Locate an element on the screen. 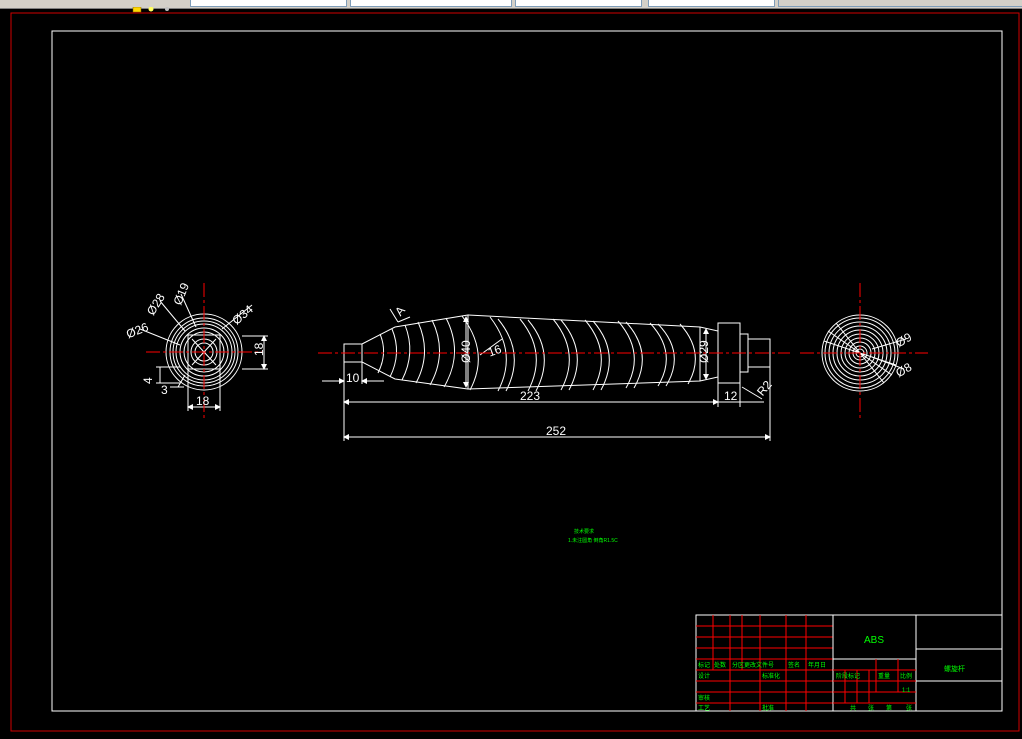 The height and width of the screenshot is (739, 1022). tb-scale-value: 1:1 is located at coordinates (906, 691).